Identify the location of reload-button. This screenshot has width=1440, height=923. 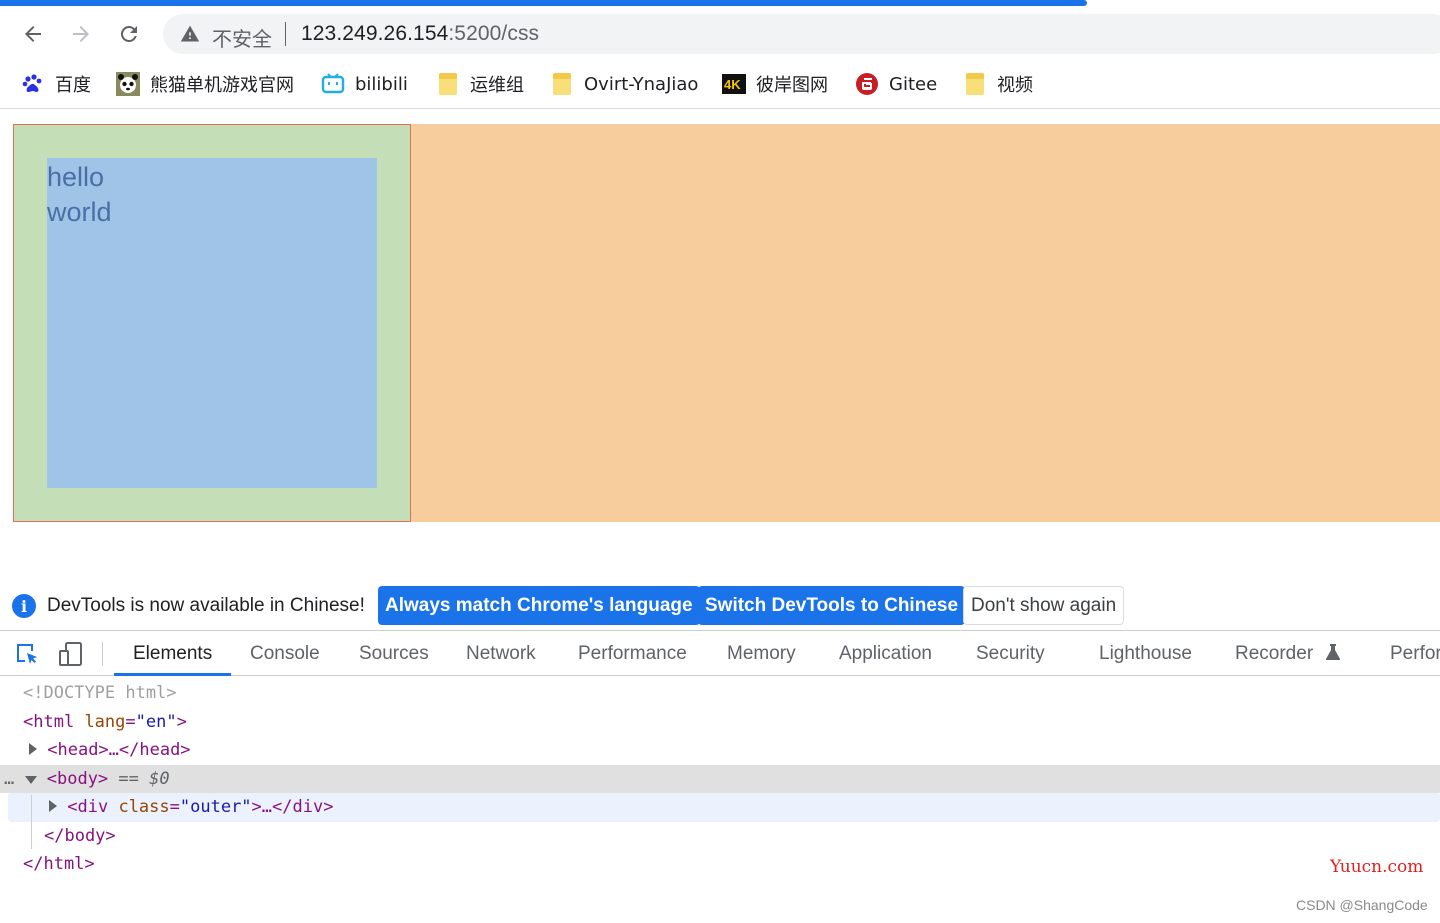
(129, 34).